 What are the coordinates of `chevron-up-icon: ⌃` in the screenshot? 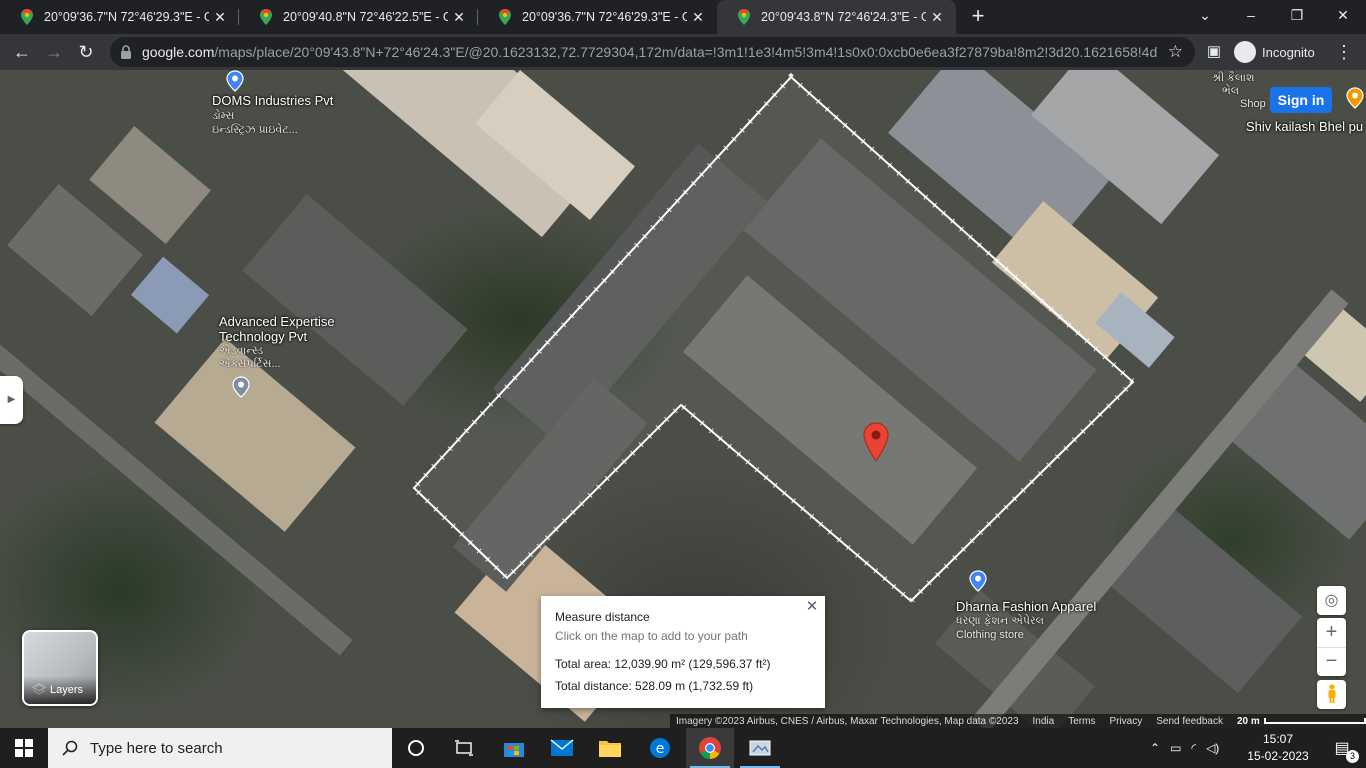 It's located at (1155, 748).